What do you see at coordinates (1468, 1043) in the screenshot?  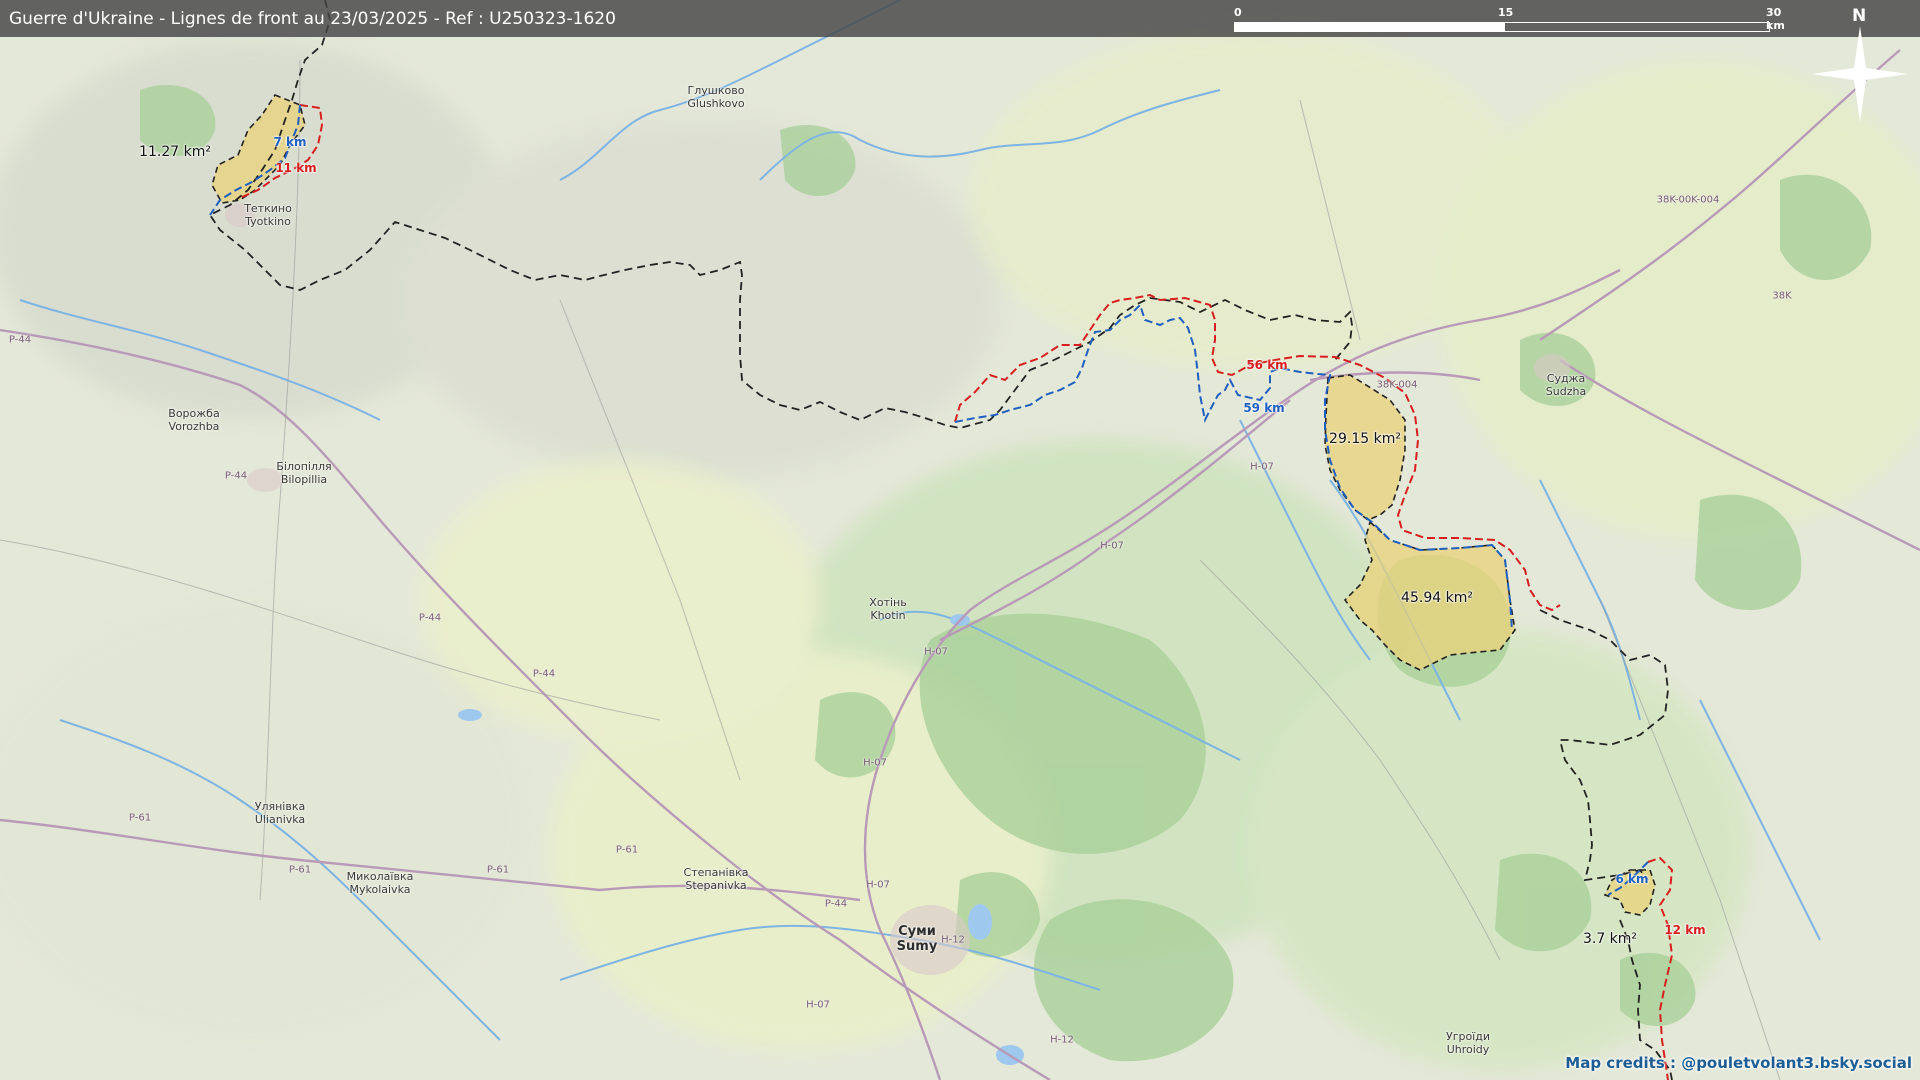 I see `place-uhroidy: Угроїди Uhroidy` at bounding box center [1468, 1043].